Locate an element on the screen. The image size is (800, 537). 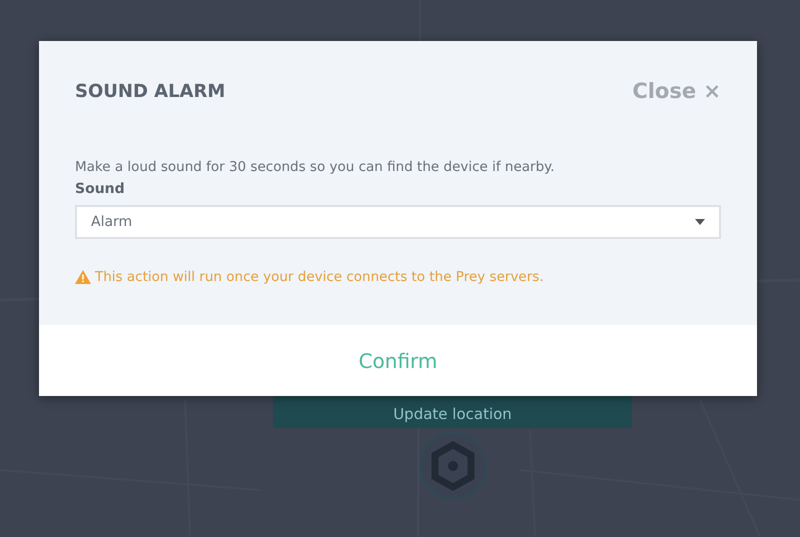
field-label: Sound is located at coordinates (100, 189).